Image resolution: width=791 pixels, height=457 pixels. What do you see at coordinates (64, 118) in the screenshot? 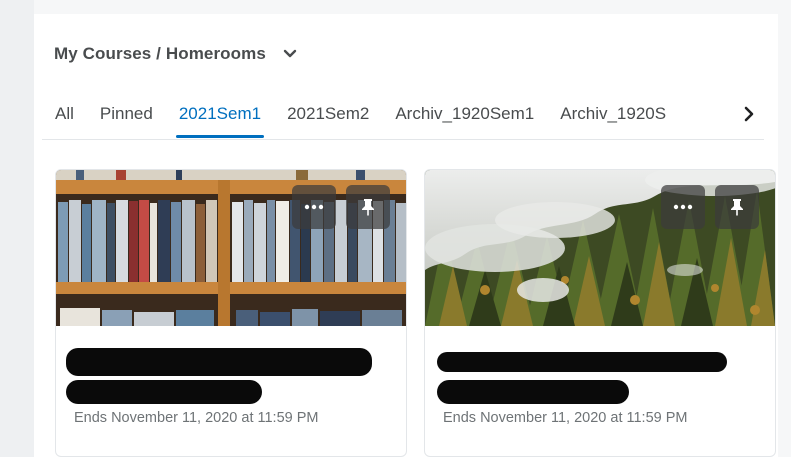
I see `tab-all: All` at bounding box center [64, 118].